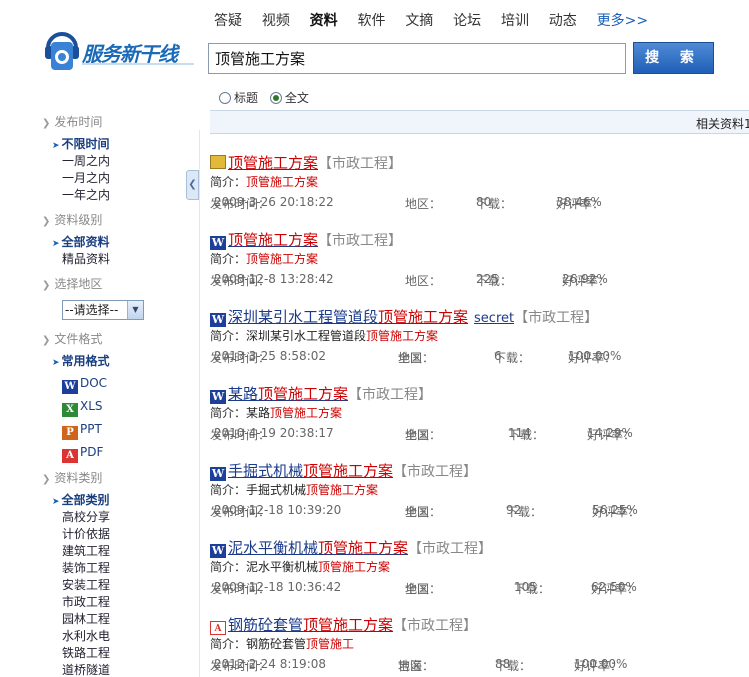 Image resolution: width=749 pixels, height=677 pixels. What do you see at coordinates (288, 394) in the screenshot?
I see `result-title-link: 某路顶管施工方案` at bounding box center [288, 394].